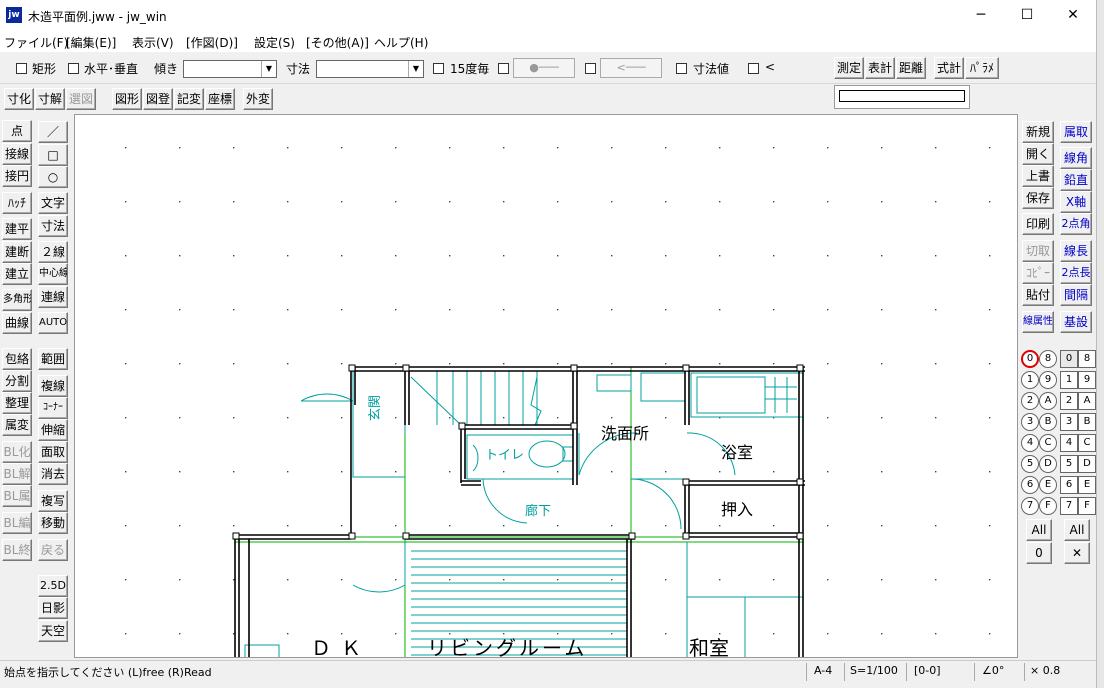 The height and width of the screenshot is (688, 1104). I want to click on layer-button-F: F, so click(1087, 506).